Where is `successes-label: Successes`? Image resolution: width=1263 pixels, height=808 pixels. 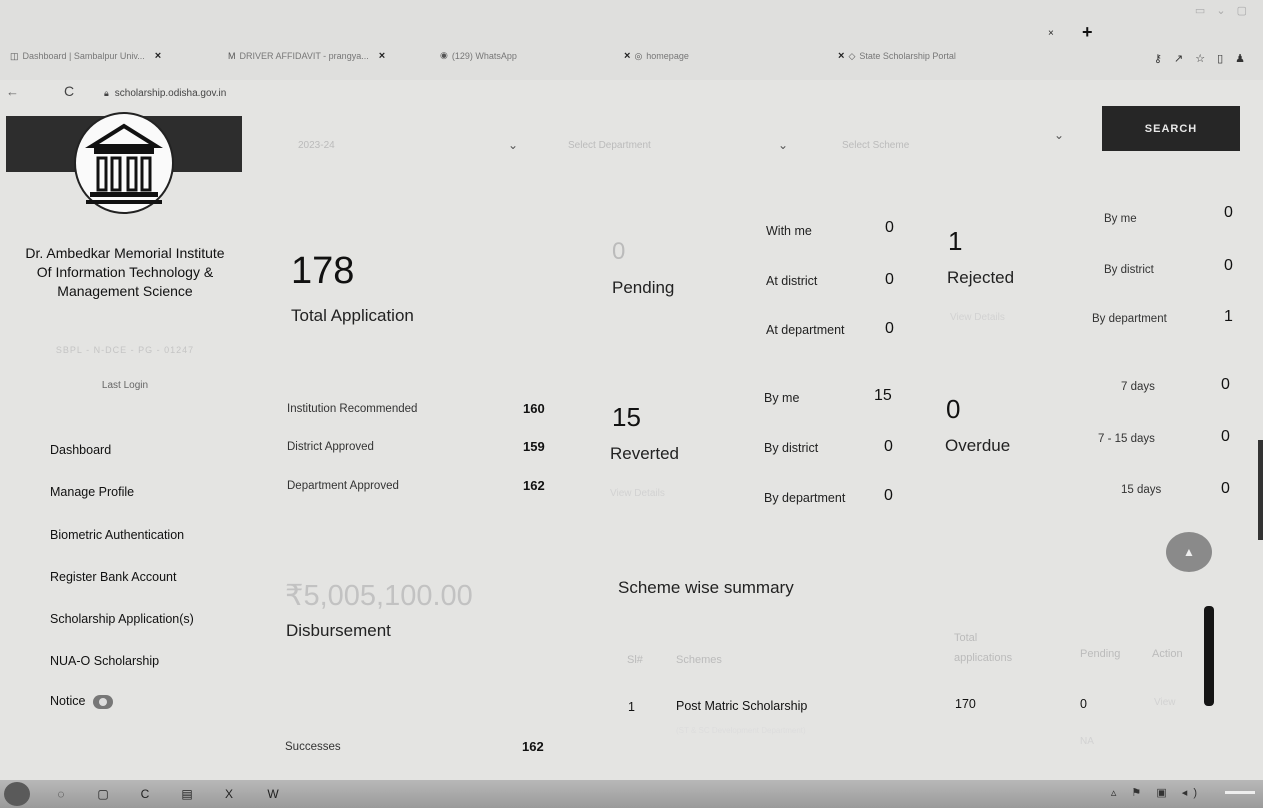
successes-label: Successes is located at coordinates (313, 747).